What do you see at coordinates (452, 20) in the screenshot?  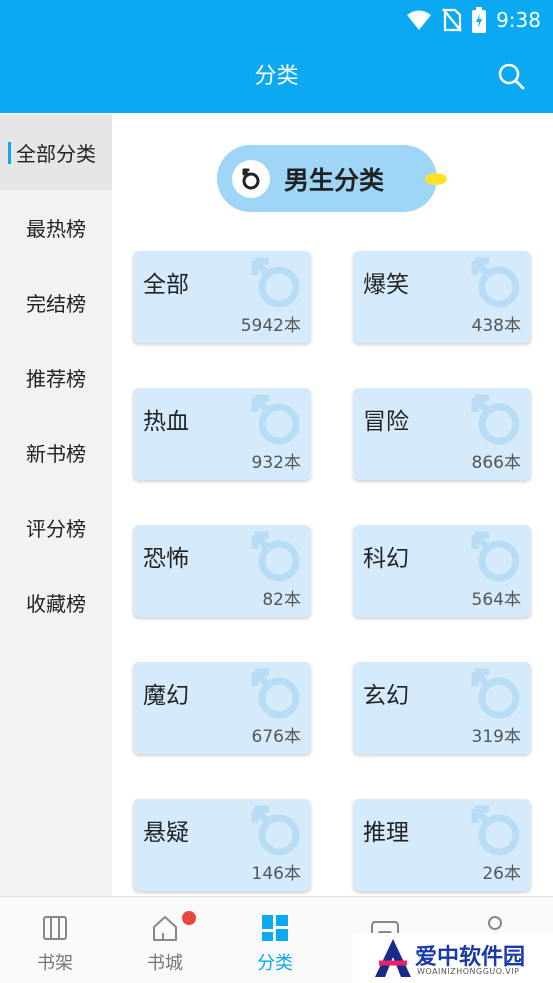 I see `no-sim-icon` at bounding box center [452, 20].